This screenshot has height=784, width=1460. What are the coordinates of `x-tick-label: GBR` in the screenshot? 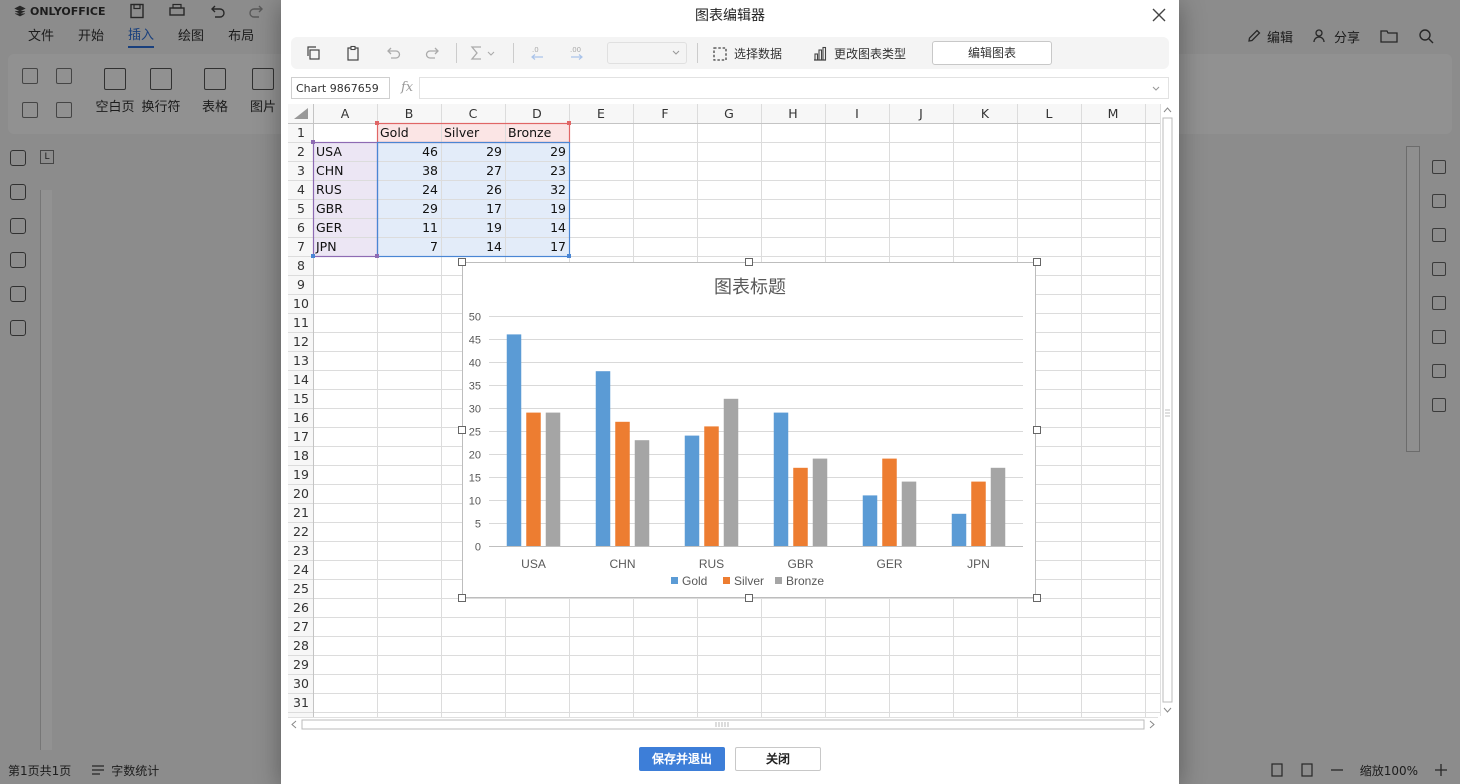 It's located at (800, 564).